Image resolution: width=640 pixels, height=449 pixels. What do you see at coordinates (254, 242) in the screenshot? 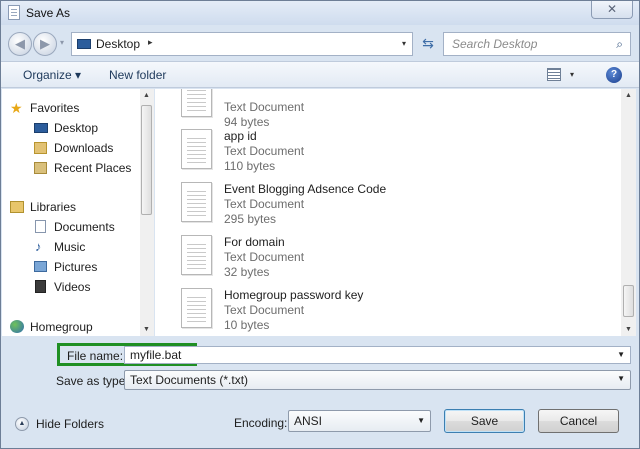
I see `file-name: For domain` at bounding box center [254, 242].